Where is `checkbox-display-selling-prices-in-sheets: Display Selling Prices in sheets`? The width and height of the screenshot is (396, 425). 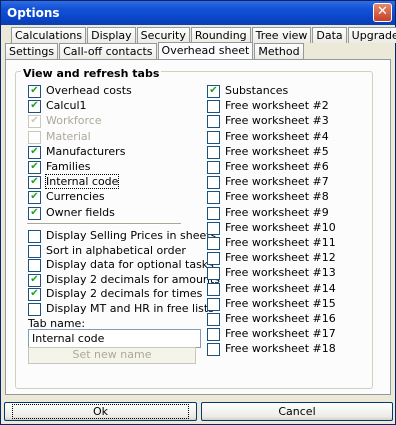 checkbox-display-selling-prices-in-sheets: Display Selling Prices in sheets is located at coordinates (122, 236).